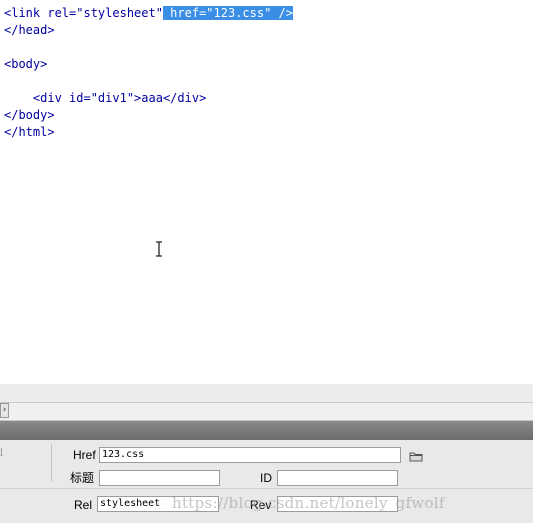 This screenshot has height=523, width=533. What do you see at coordinates (266, 478) in the screenshot?
I see `id-label: ID` at bounding box center [266, 478].